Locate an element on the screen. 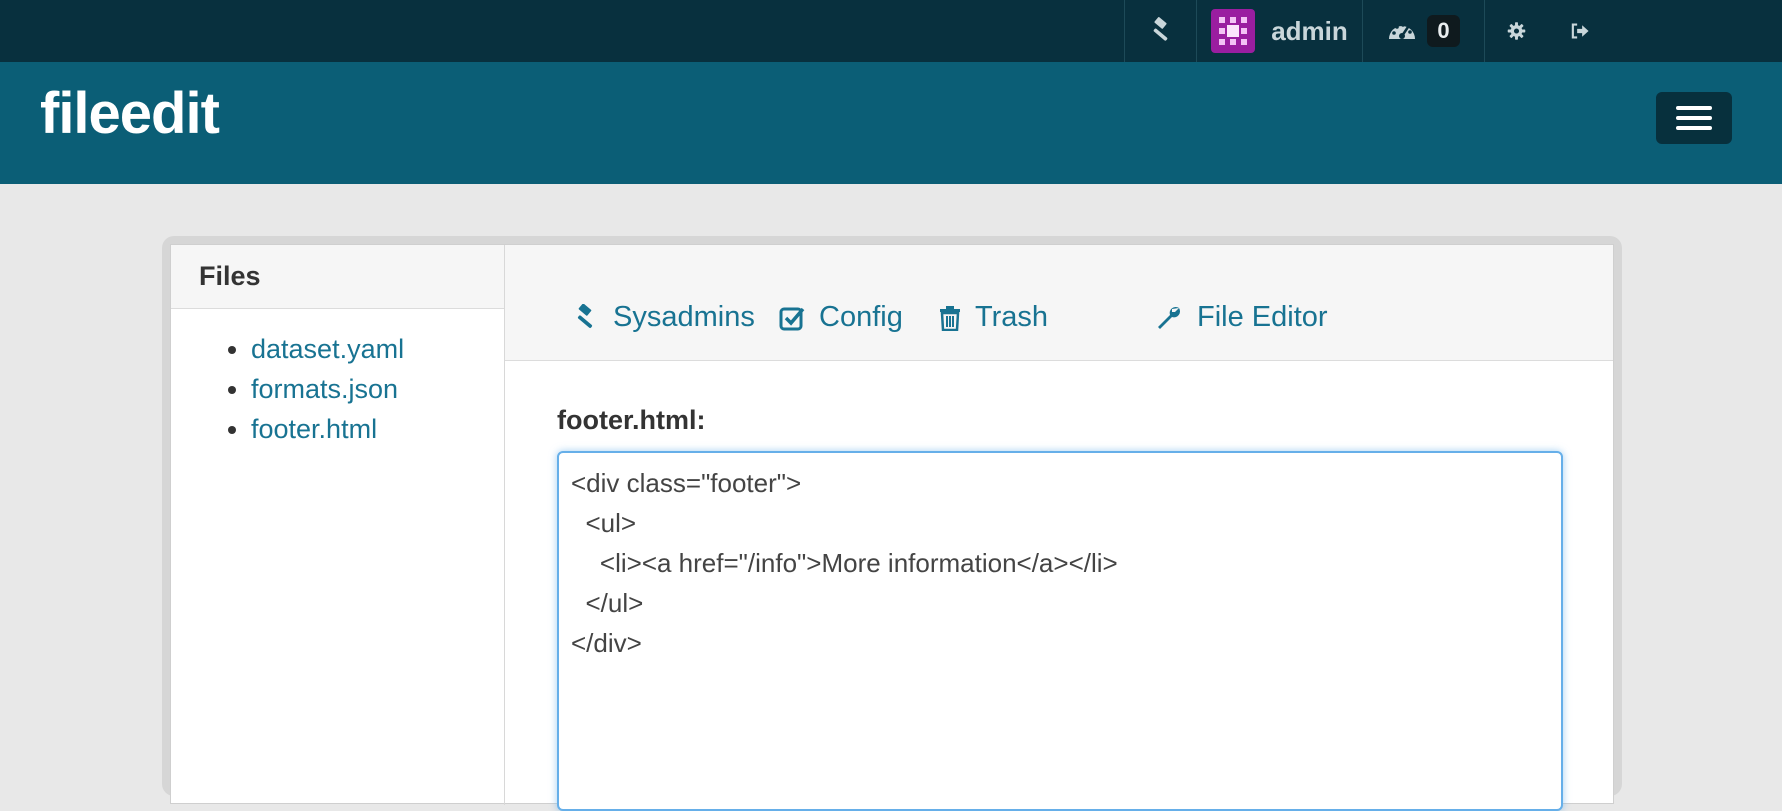  tab-label: Sysadmins is located at coordinates (684, 317).